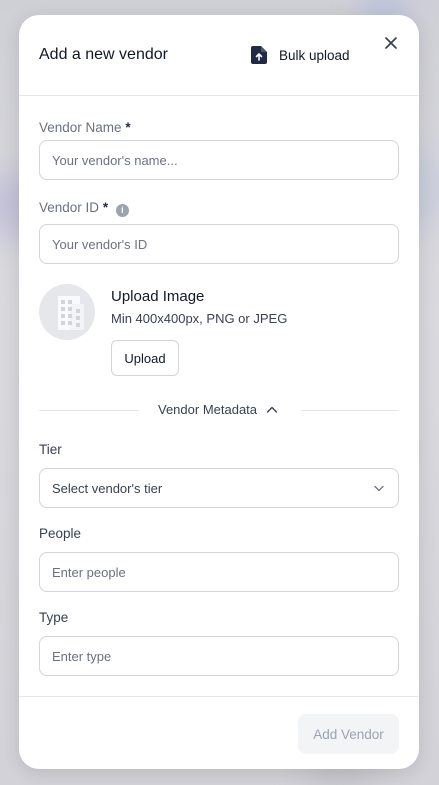 The height and width of the screenshot is (785, 439). Describe the element at coordinates (122, 210) in the screenshot. I see `info-icon: i` at that location.